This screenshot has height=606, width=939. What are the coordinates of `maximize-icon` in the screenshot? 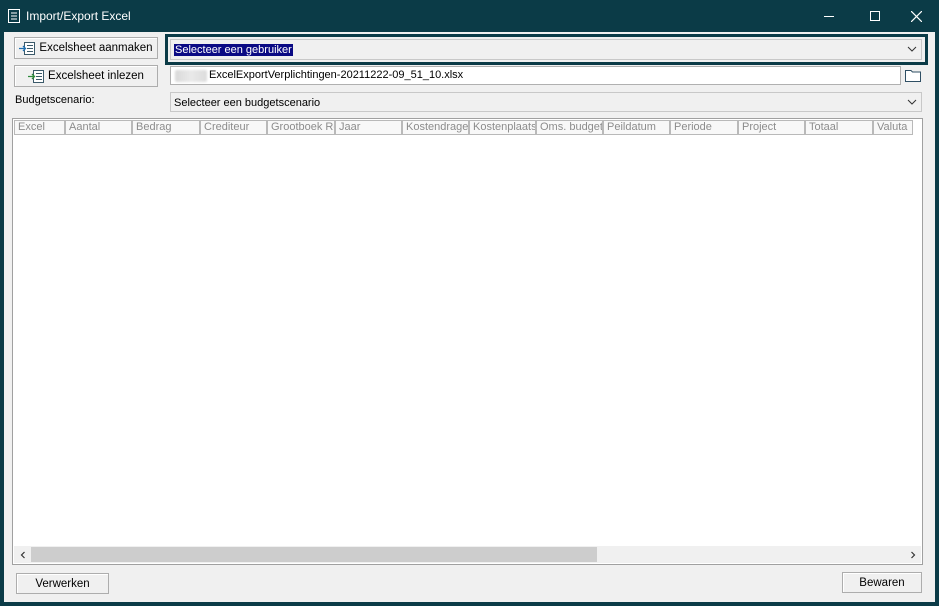 It's located at (875, 16).